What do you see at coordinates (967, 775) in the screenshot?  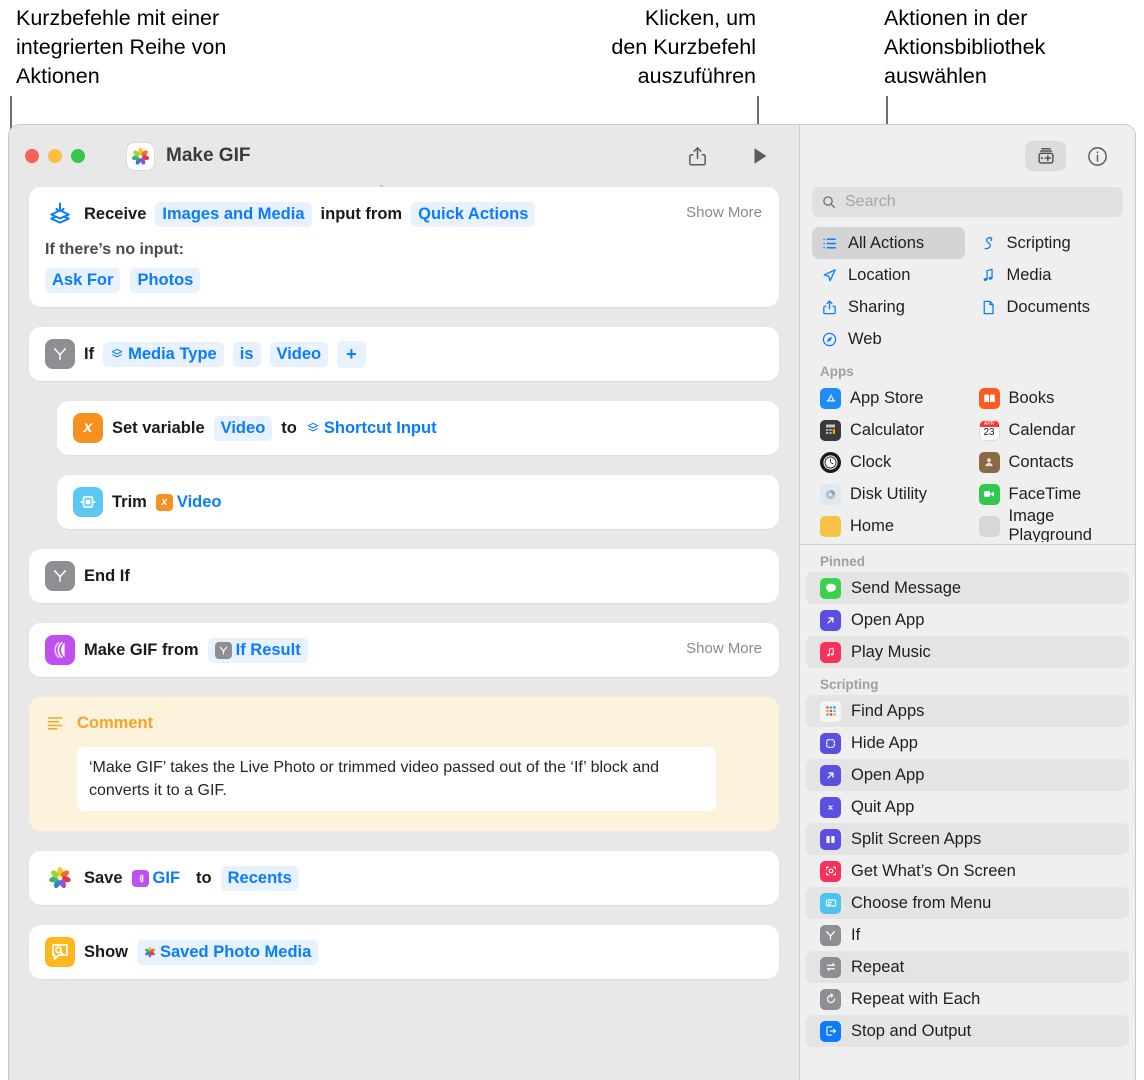 I see `list-item-open-app-scripting: Open App` at bounding box center [967, 775].